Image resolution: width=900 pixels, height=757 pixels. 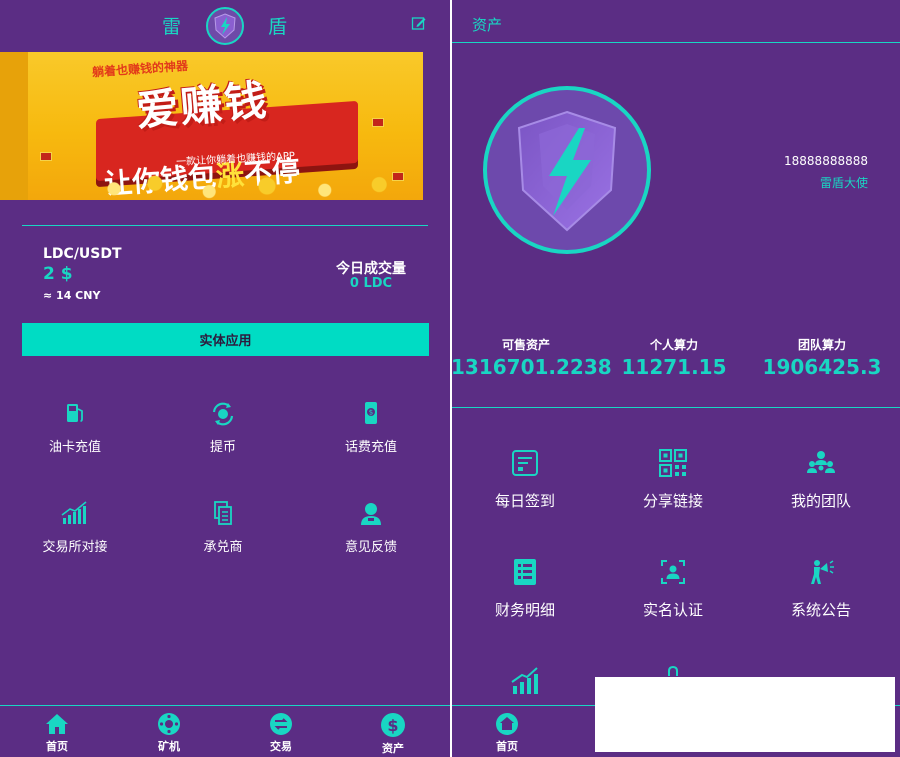 I want to click on nav-label: 资产, so click(x=393, y=748).